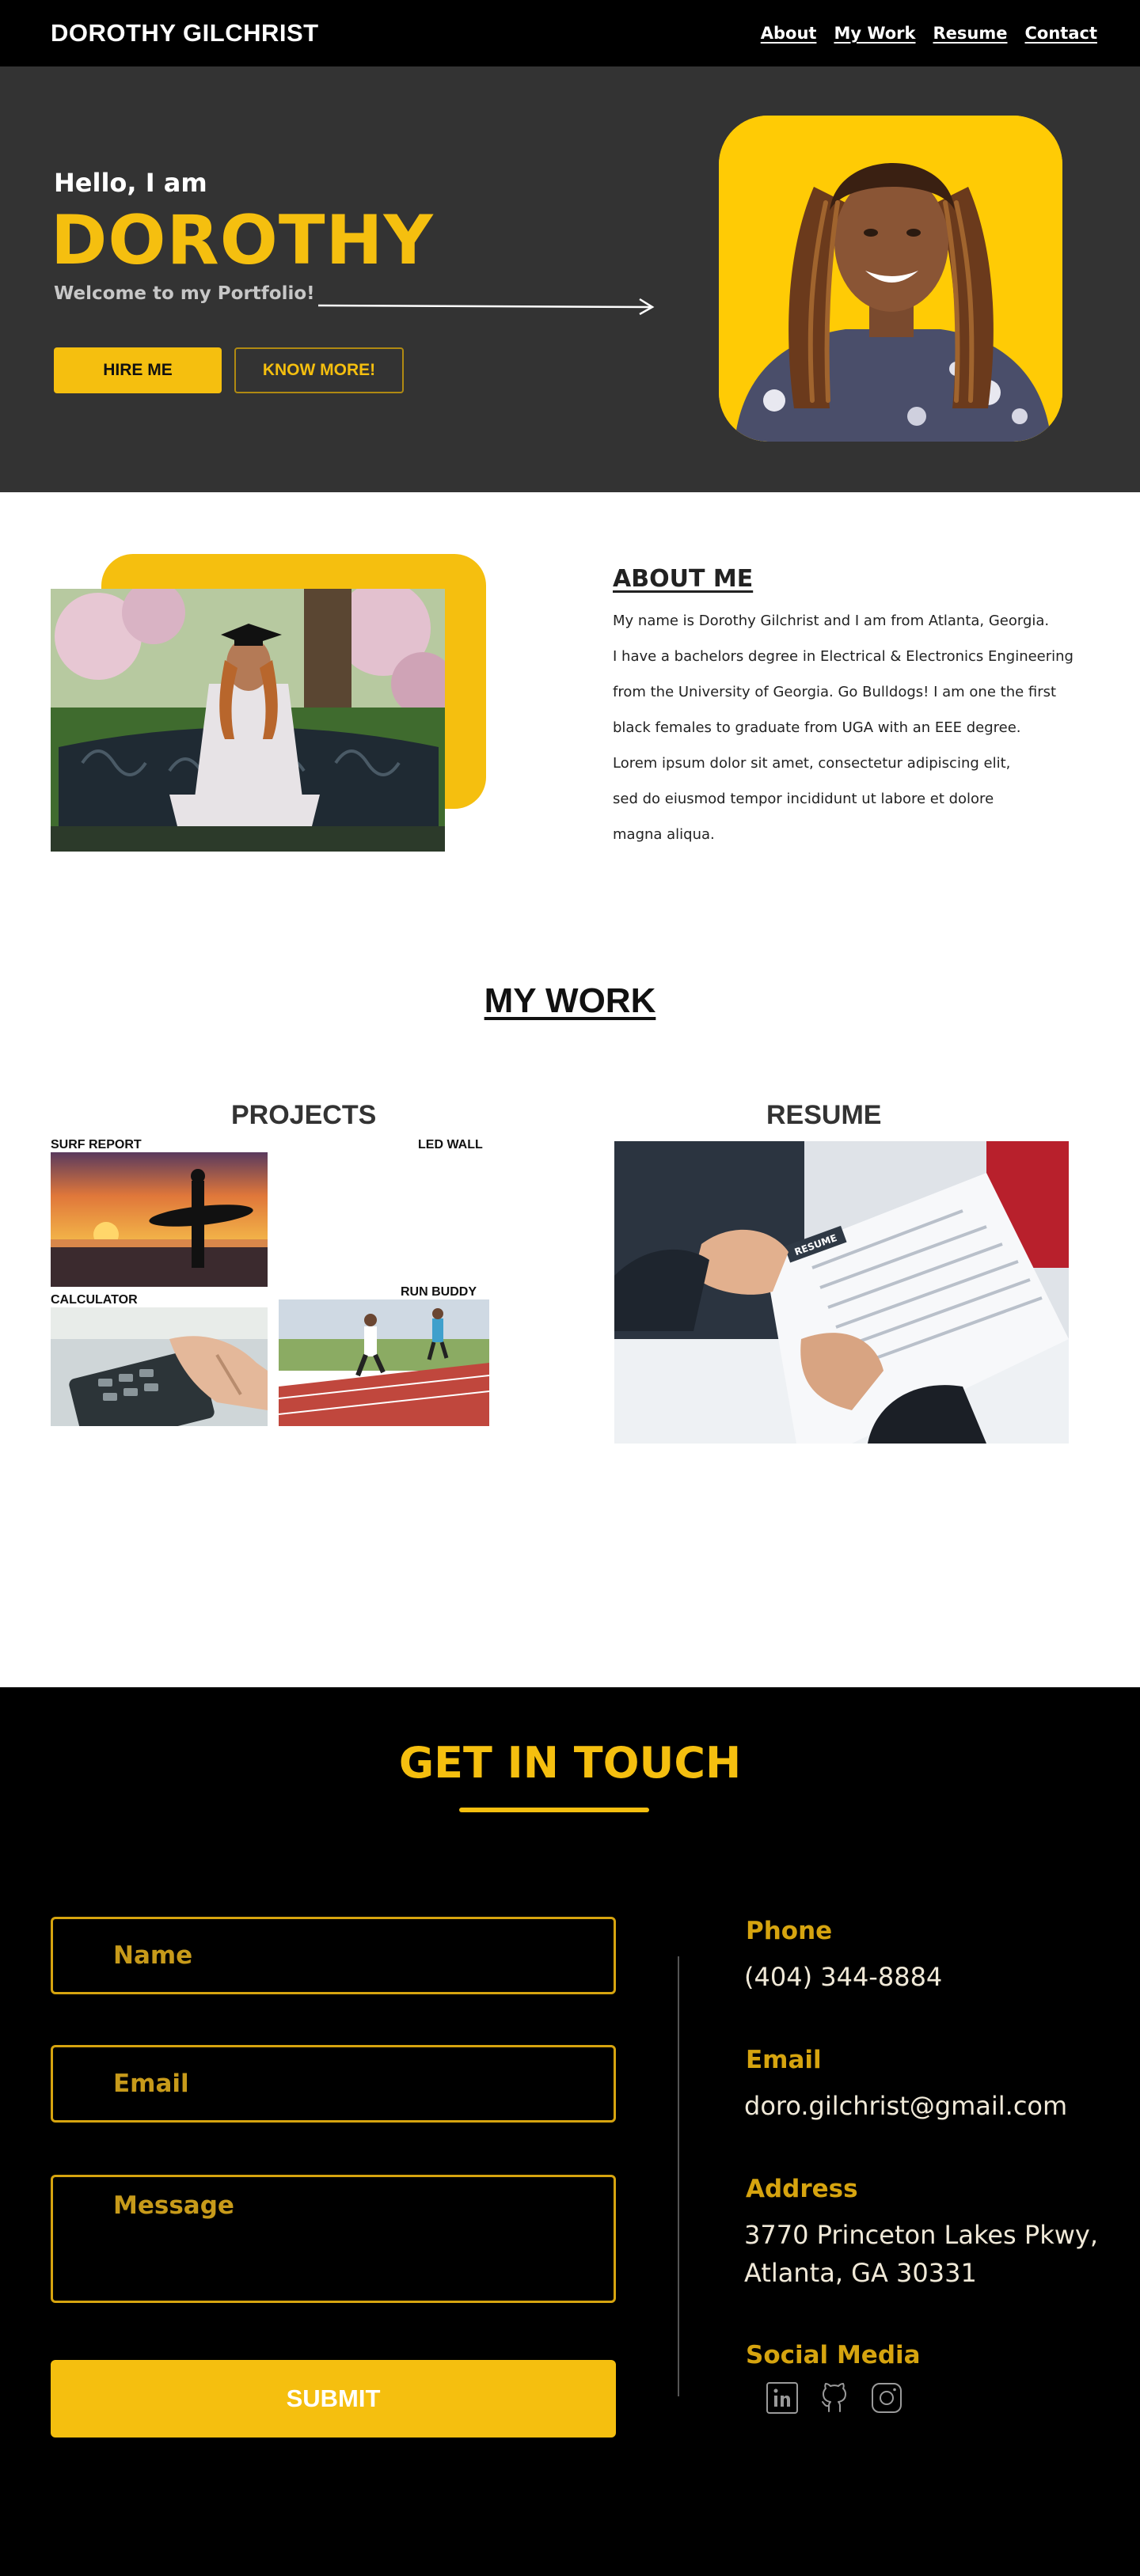  I want to click on resume-image: RESUME, so click(841, 1292).